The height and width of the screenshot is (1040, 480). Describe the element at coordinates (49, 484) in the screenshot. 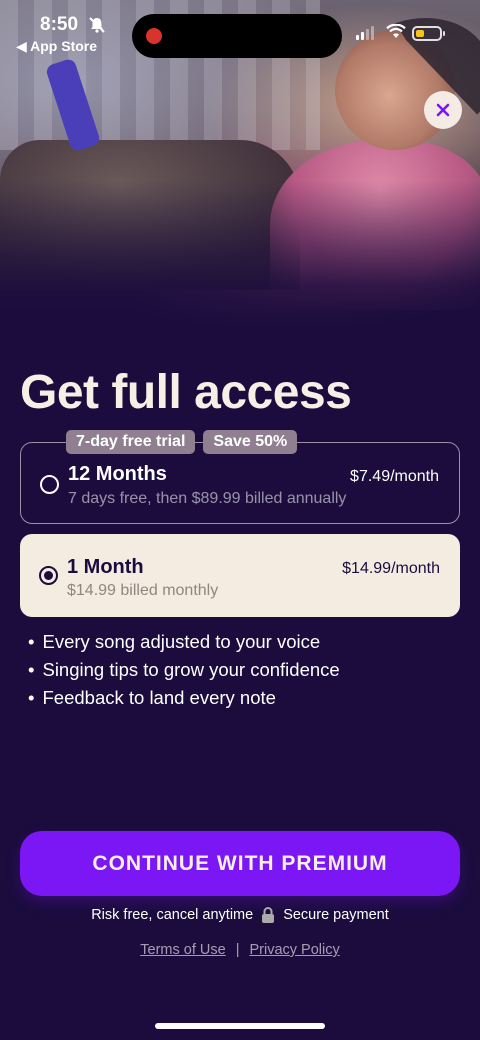

I see `radio-unselected-icon` at that location.